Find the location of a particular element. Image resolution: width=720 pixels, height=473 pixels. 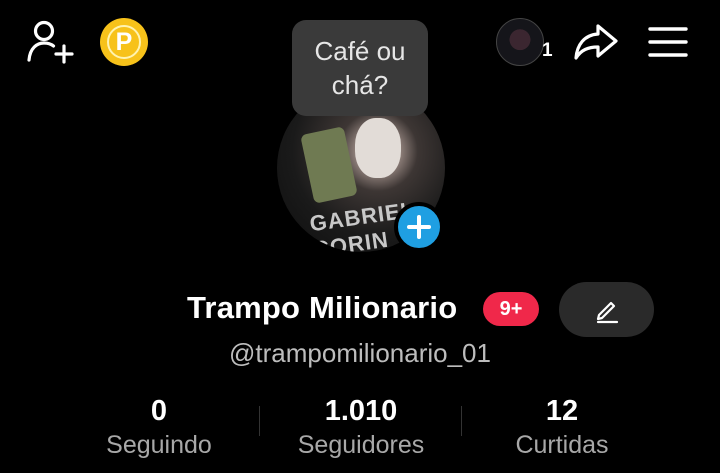

profile-handle: @trampomilionario_01 is located at coordinates (360, 353).